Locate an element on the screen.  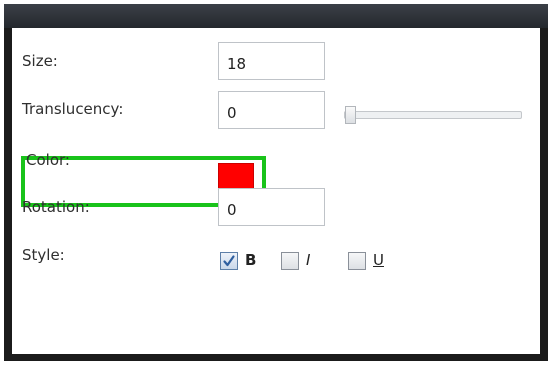
slider-thumb is located at coordinates (350, 115).